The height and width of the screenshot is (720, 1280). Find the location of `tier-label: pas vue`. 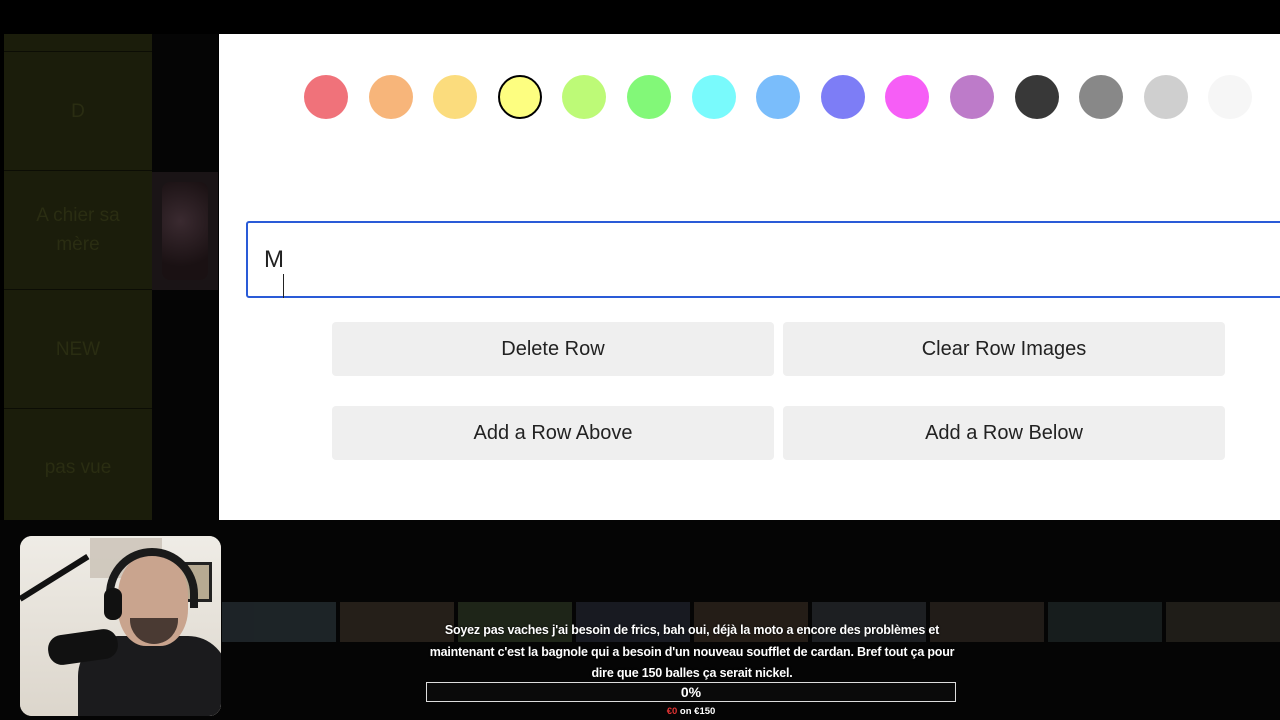

tier-label: pas vue is located at coordinates (78, 467).